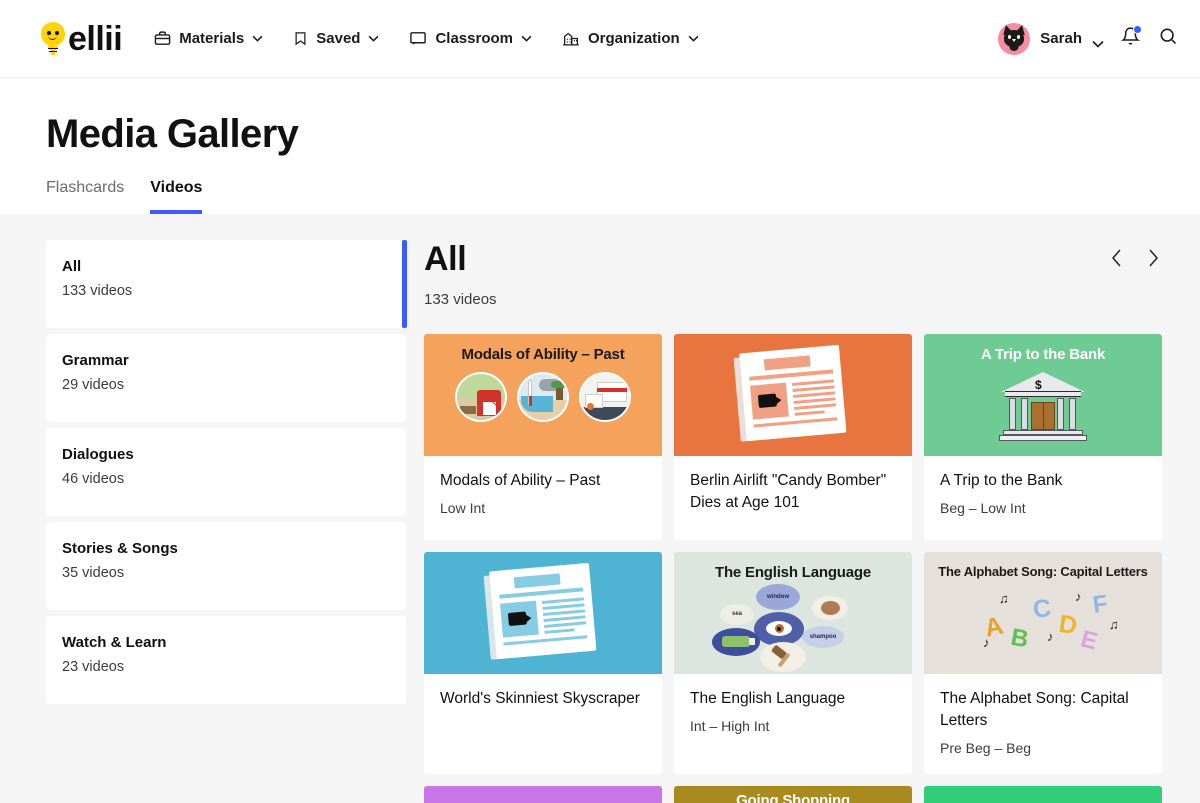  What do you see at coordinates (1117, 260) in the screenshot?
I see `chevron-left-icon` at bounding box center [1117, 260].